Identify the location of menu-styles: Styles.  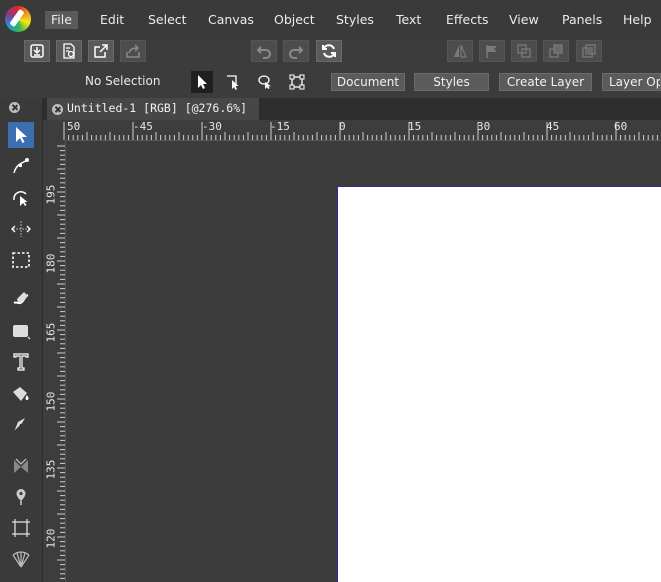
(355, 20).